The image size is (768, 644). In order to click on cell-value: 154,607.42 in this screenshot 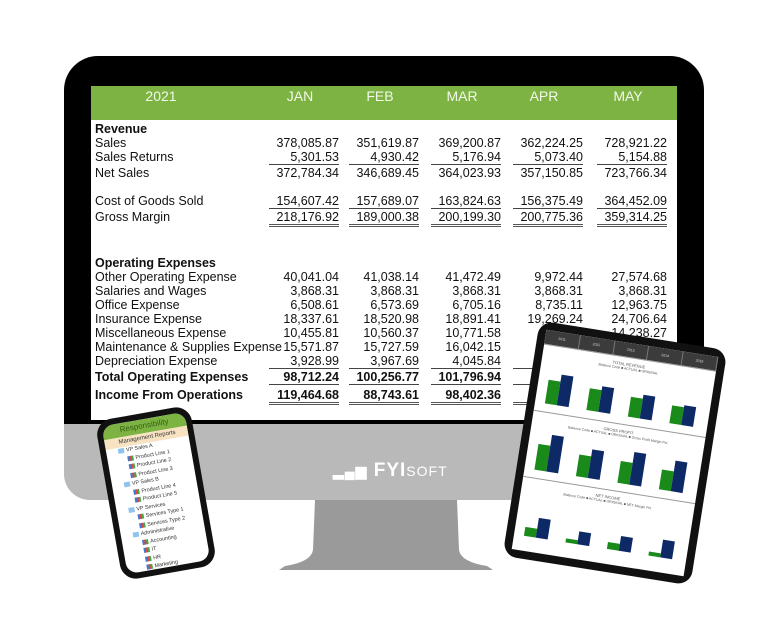, I will do `click(304, 201)`.